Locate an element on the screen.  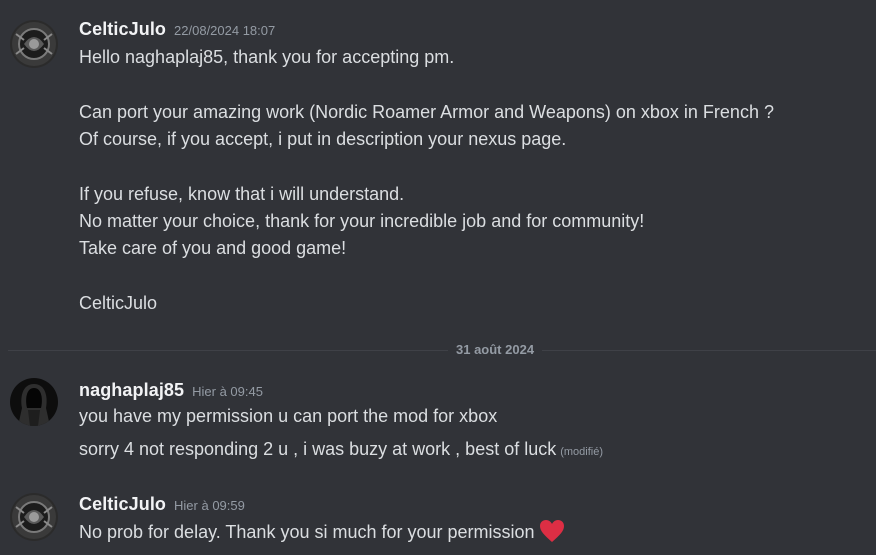
username: naghaplaj85 is located at coordinates (131, 390).